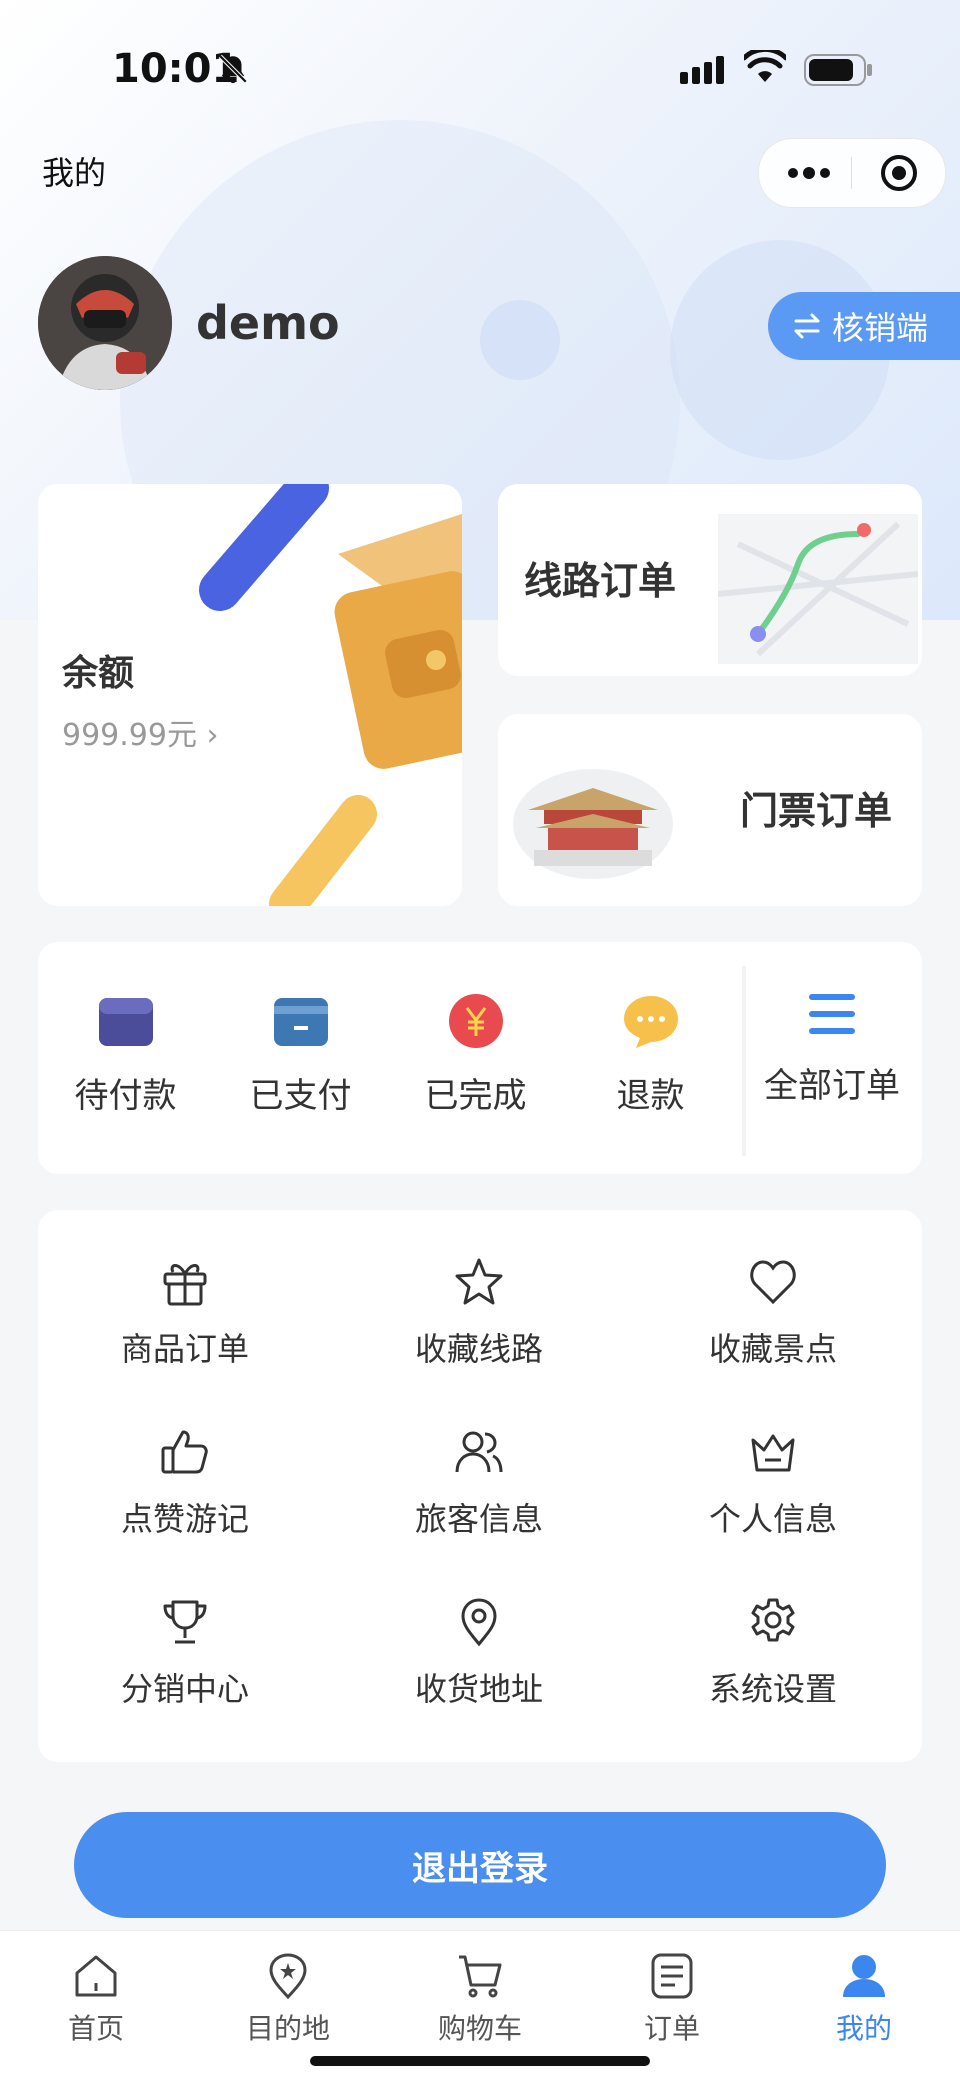  I want to click on status-completed-label: 已完成, so click(475, 1096).